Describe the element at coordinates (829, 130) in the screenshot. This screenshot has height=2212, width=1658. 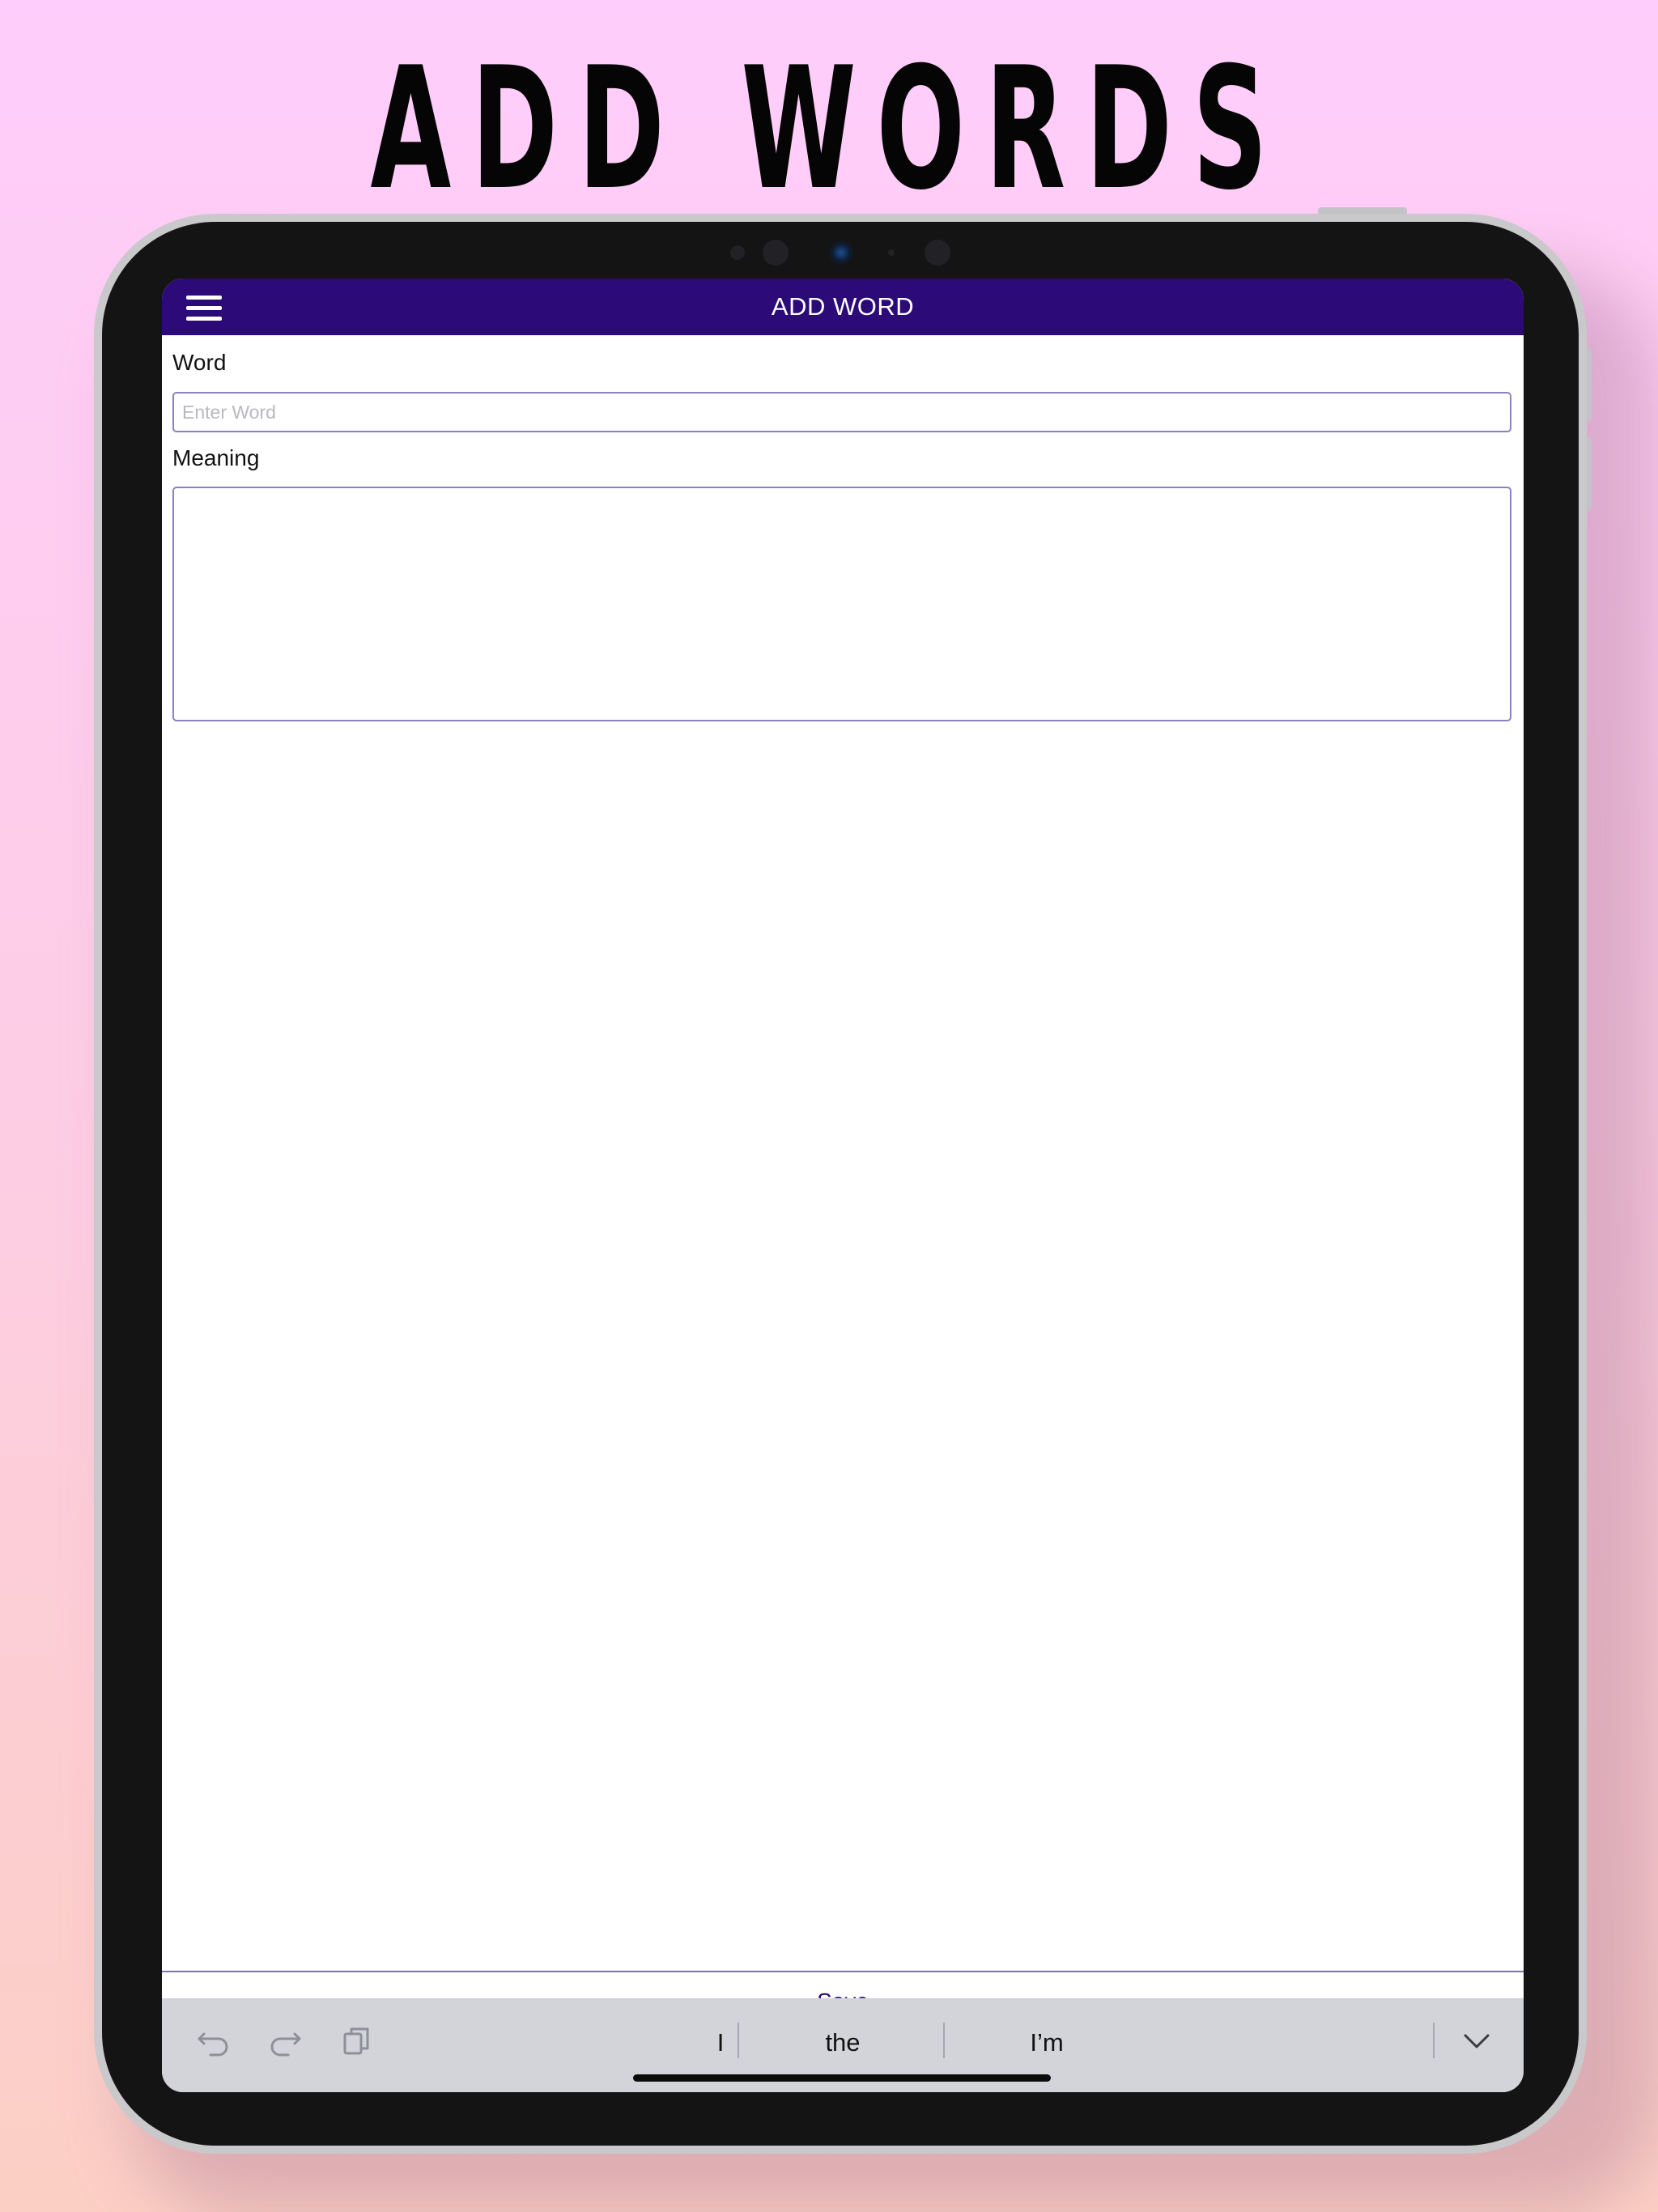
I see `marketing-headline: ADD WORDS` at that location.